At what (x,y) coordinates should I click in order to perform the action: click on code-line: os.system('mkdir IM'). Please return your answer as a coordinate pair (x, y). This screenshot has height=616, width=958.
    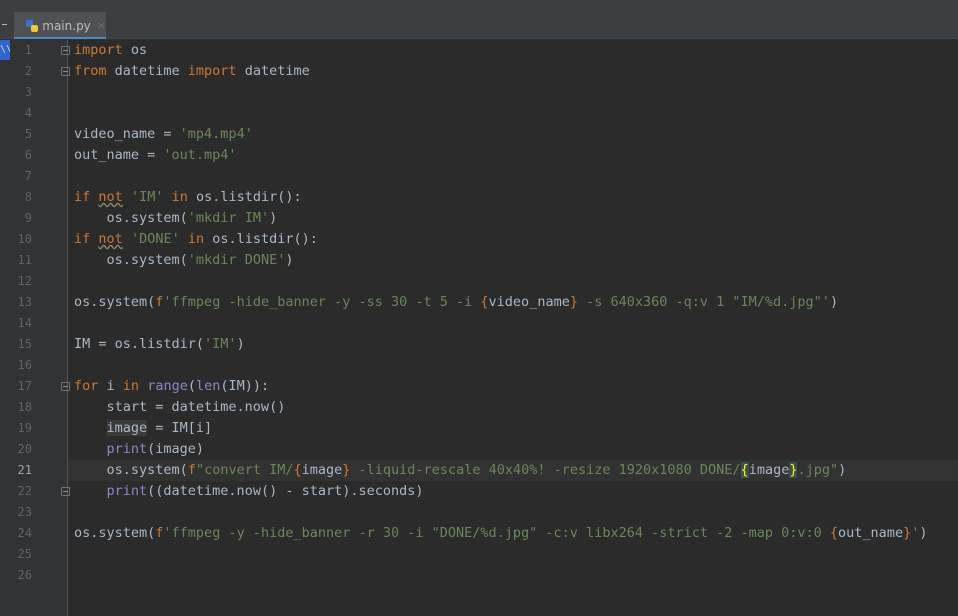
    Looking at the image, I should click on (176, 218).